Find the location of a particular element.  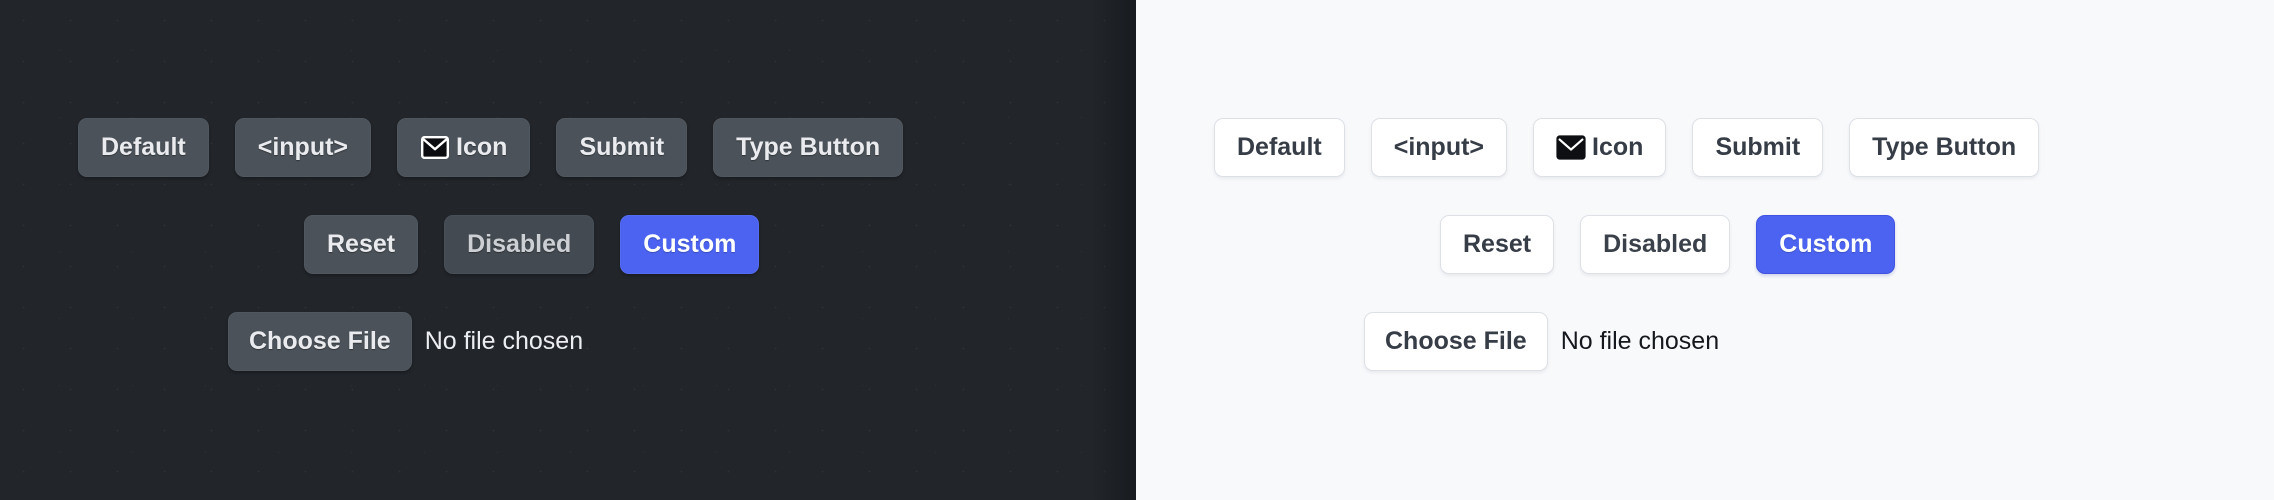

light-custom-button: Custom is located at coordinates (1826, 244).